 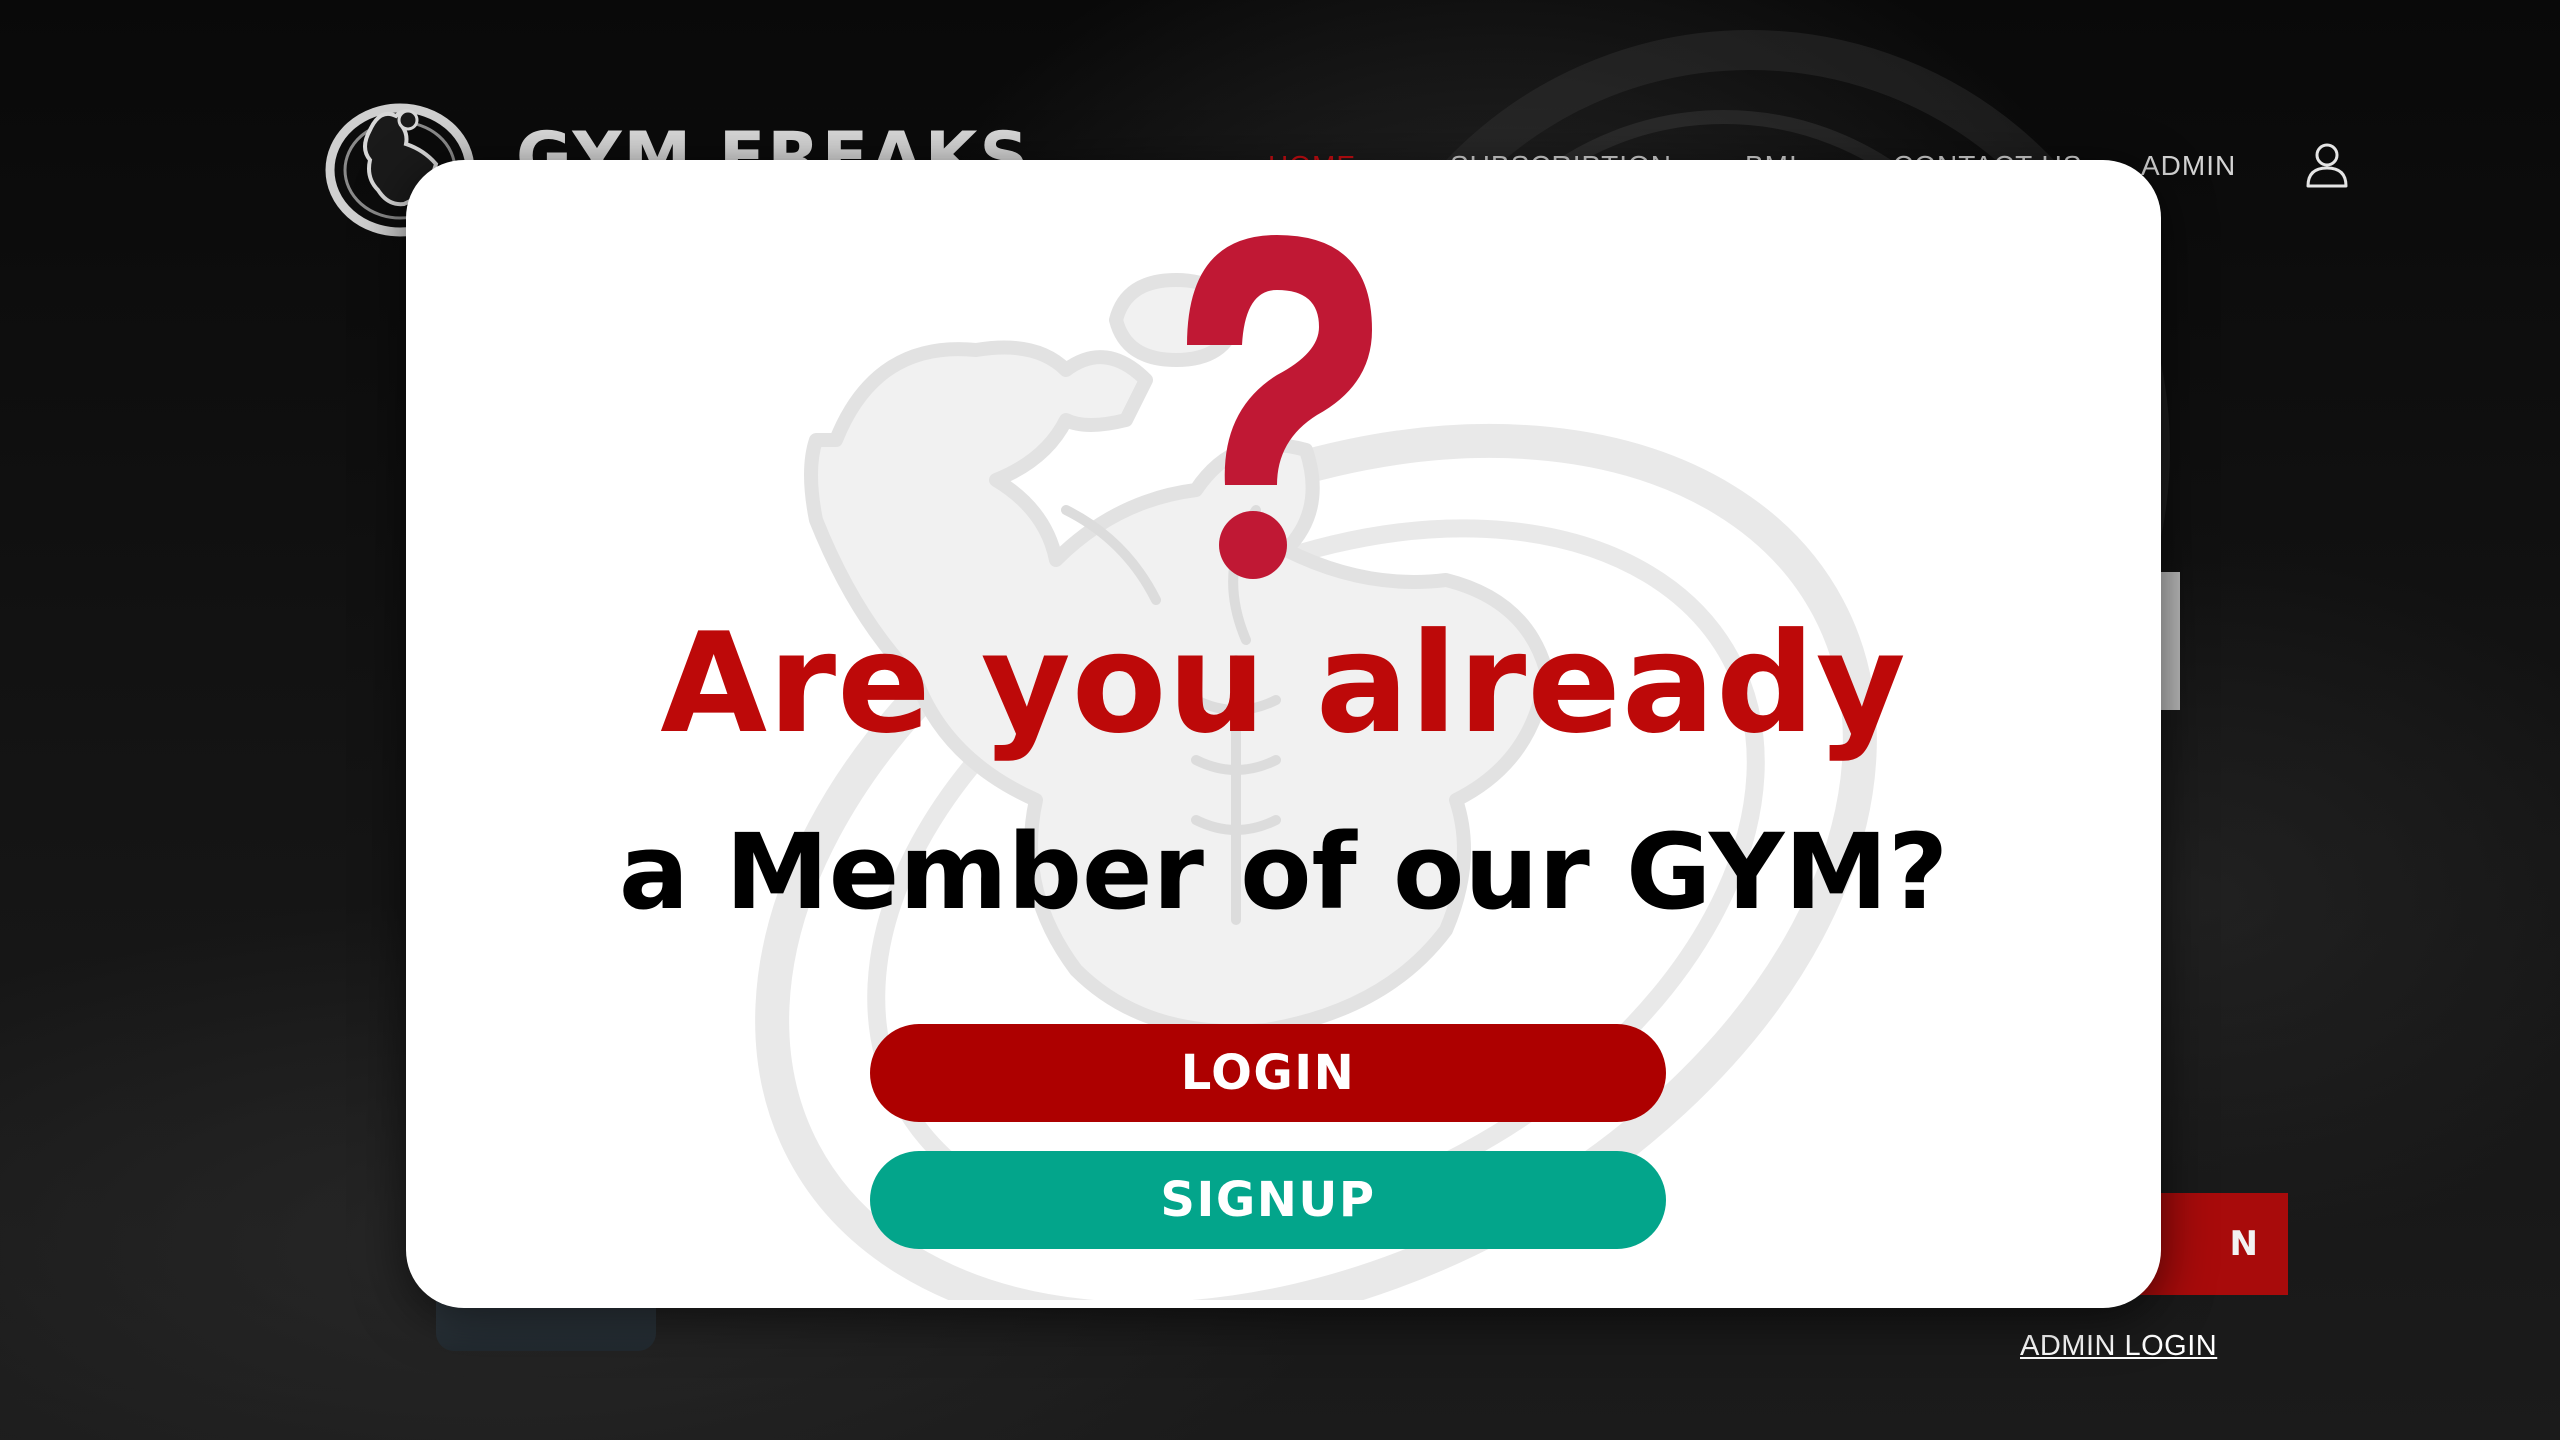 What do you see at coordinates (2188, 166) in the screenshot?
I see `nav-item-admin: ADMIN` at bounding box center [2188, 166].